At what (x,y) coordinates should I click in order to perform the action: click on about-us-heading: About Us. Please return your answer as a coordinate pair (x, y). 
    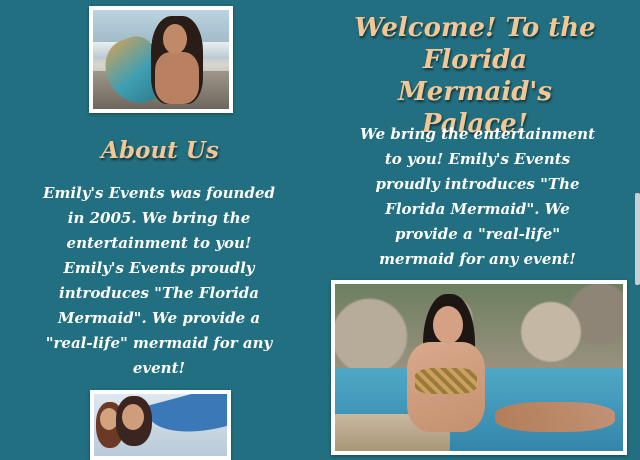
    Looking at the image, I should click on (160, 150).